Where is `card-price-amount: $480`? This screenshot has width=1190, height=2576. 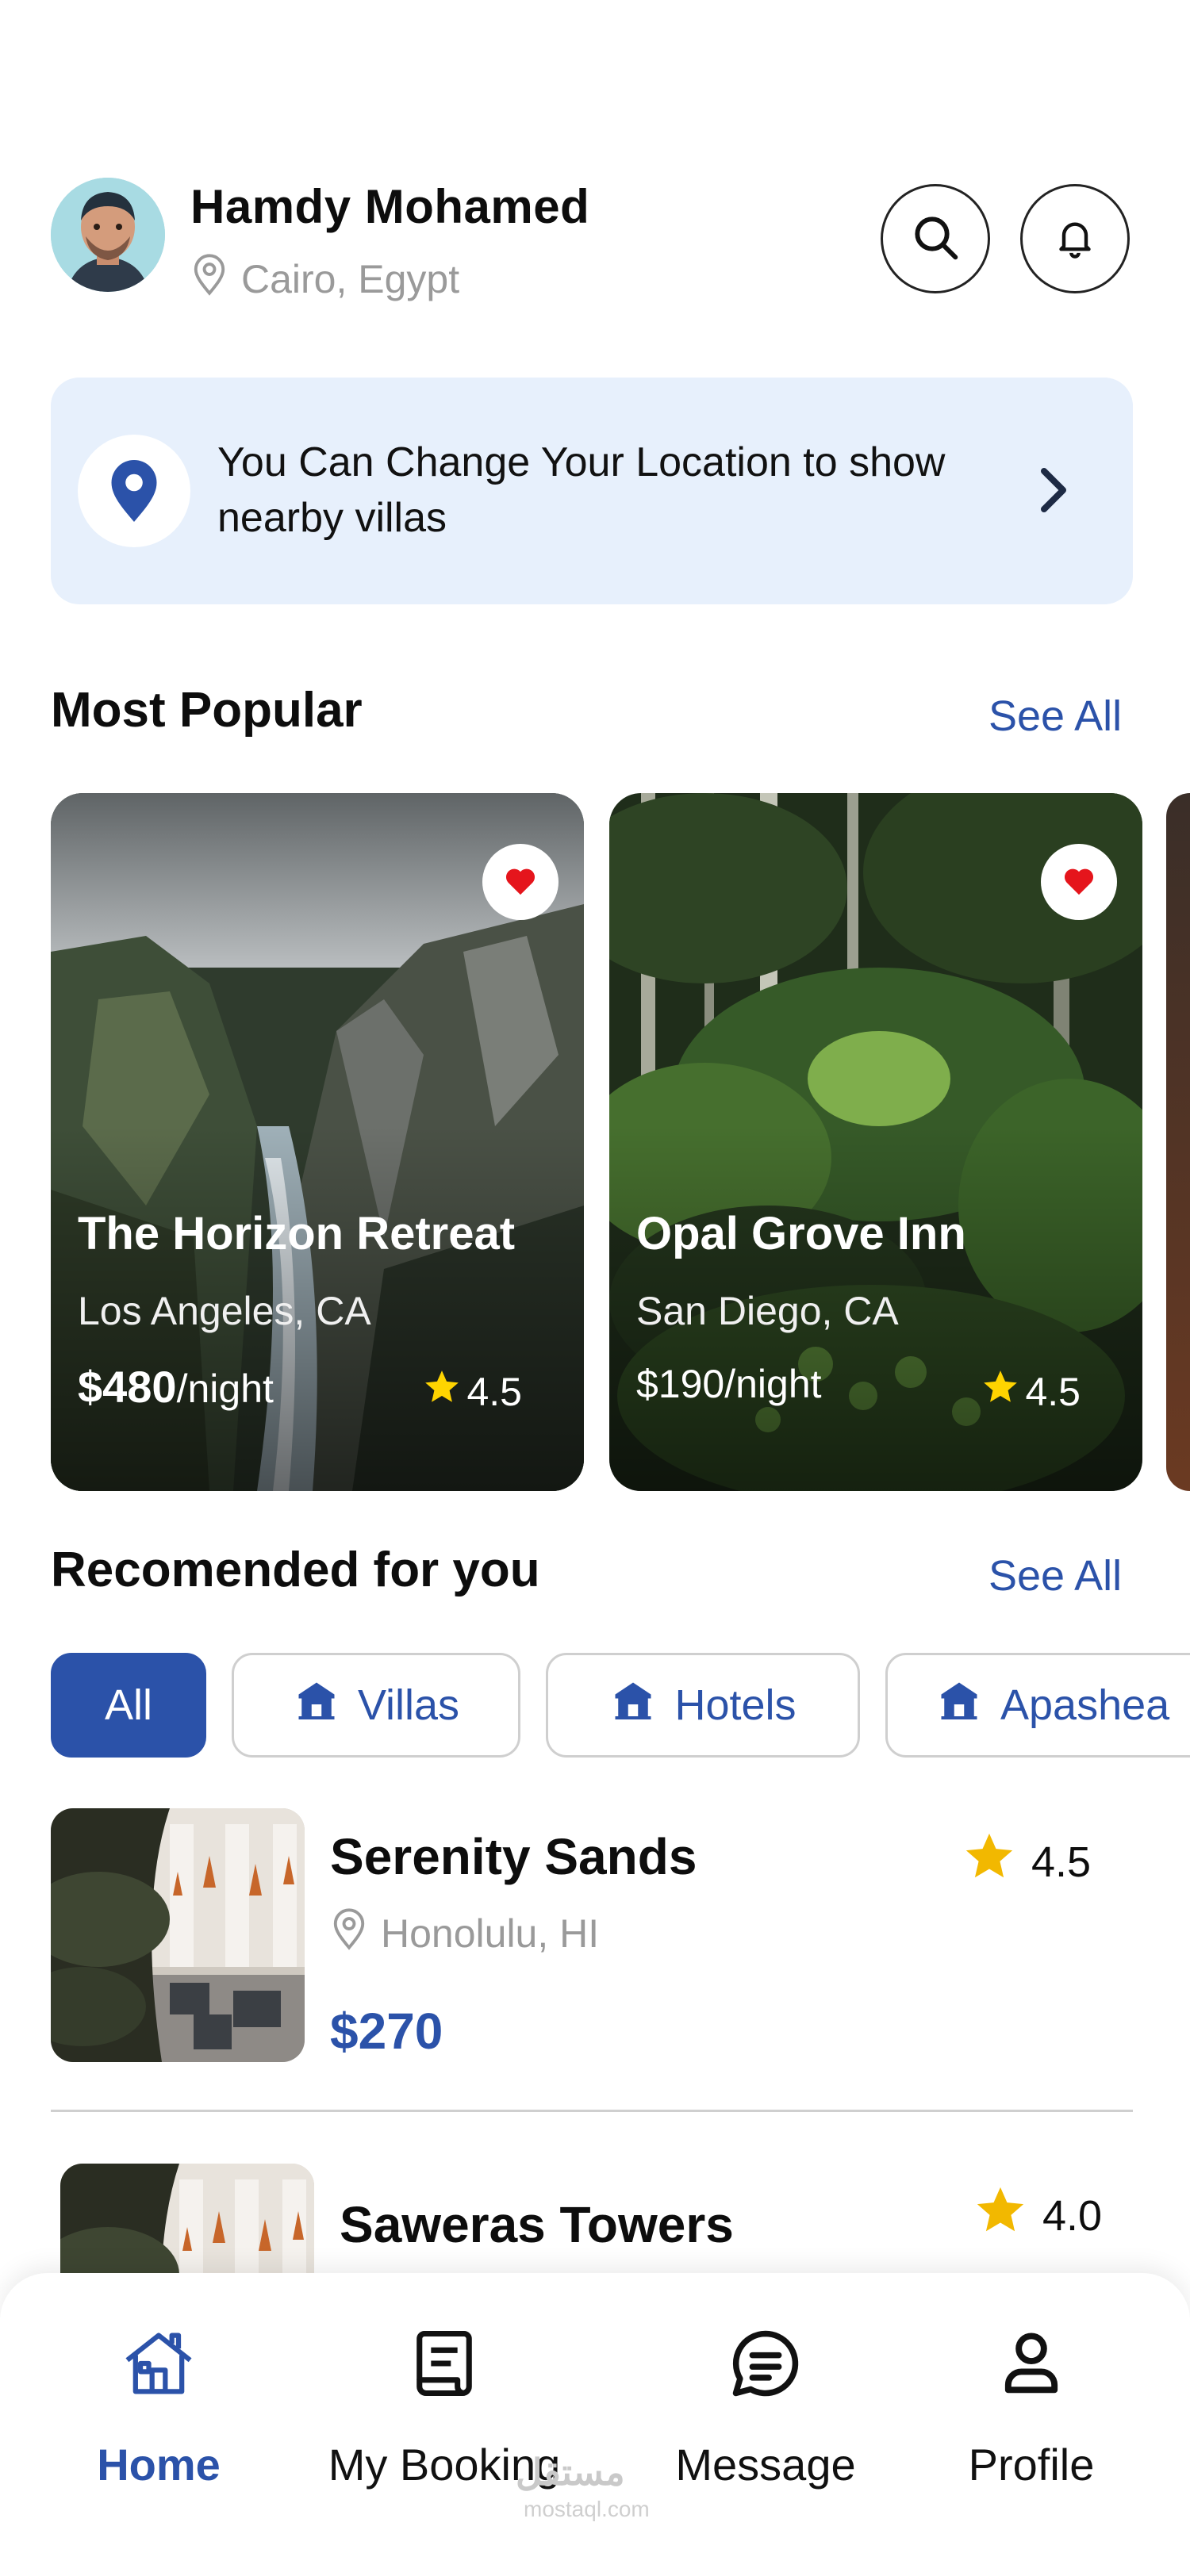
card-price-amount: $480 is located at coordinates (127, 1387).